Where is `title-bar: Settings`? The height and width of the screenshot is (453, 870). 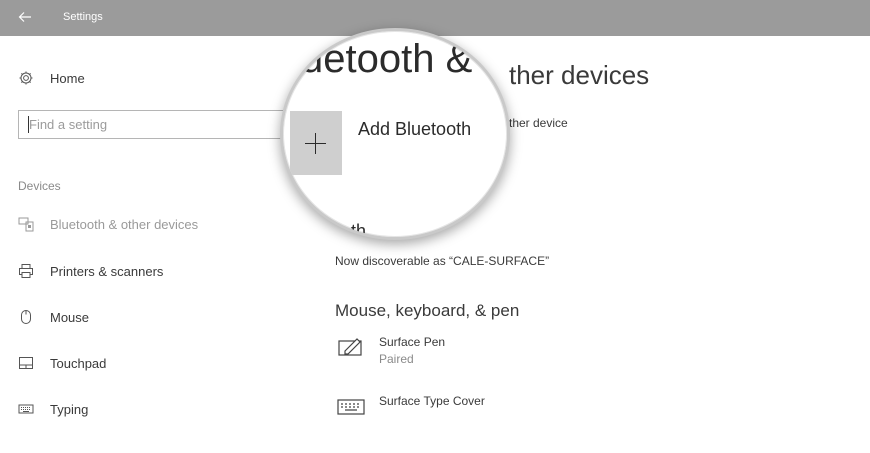
title-bar: Settings is located at coordinates (435, 18).